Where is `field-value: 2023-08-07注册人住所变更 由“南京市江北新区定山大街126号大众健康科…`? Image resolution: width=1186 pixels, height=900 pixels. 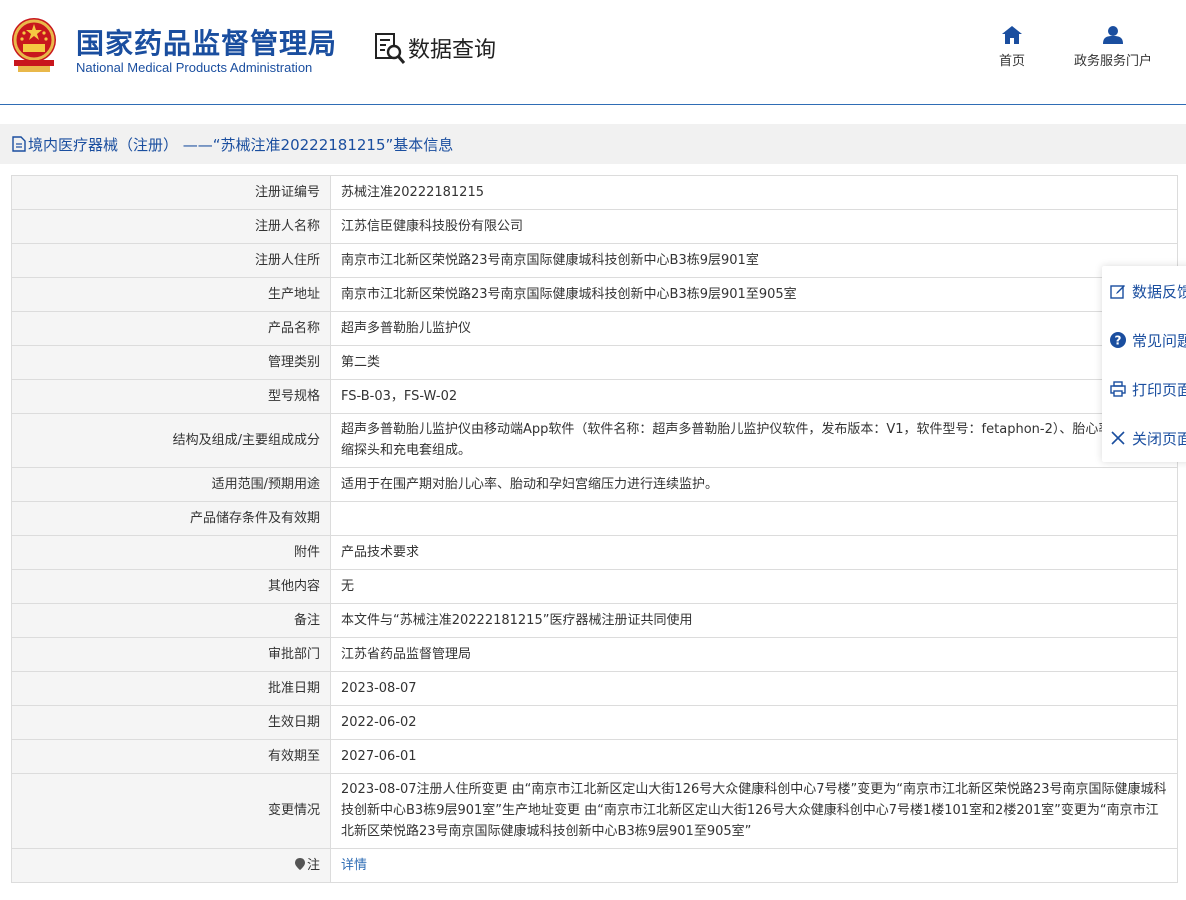
field-value: 2023-08-07注册人住所变更 由“南京市江北新区定山大街126号大众健康科… is located at coordinates (754, 811).